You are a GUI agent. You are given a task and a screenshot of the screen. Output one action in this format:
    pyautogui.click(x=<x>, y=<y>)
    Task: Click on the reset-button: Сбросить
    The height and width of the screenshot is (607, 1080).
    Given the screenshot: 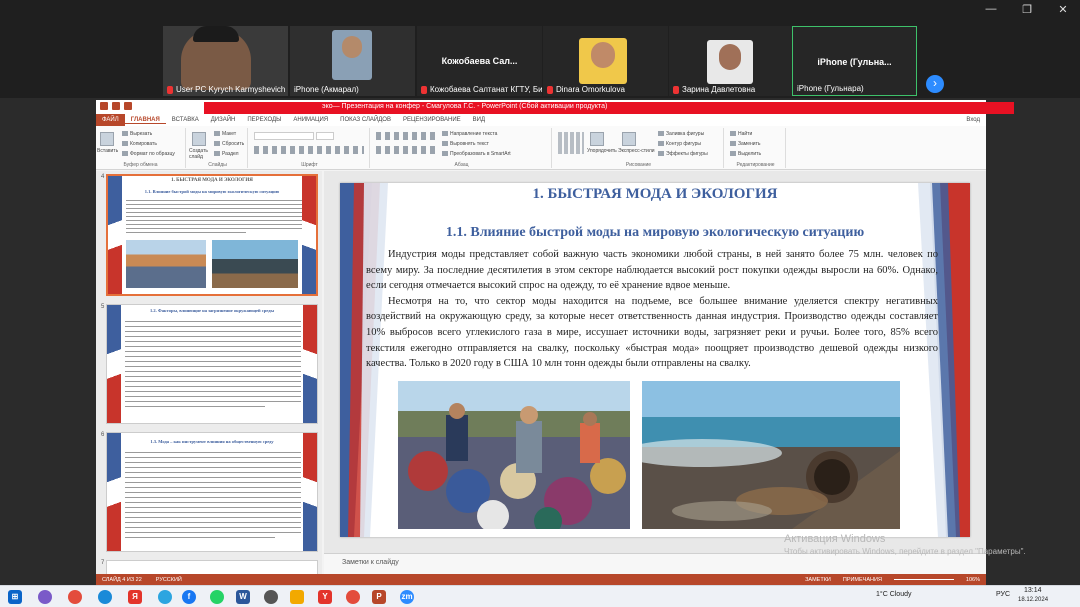 What is the action you would take?
    pyautogui.click(x=229, y=144)
    